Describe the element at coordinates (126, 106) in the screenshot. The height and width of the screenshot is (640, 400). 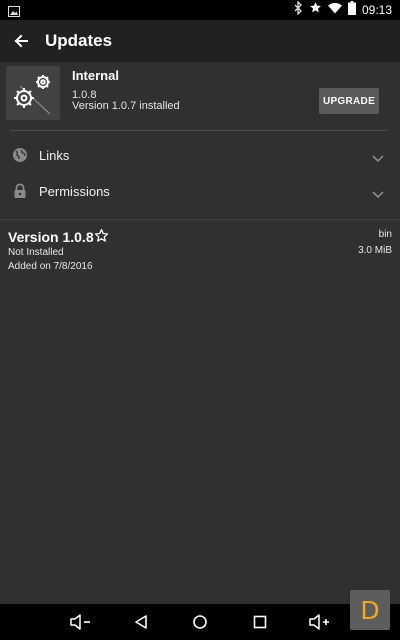
I see `installed-version: Version 1.0.7 installed` at that location.